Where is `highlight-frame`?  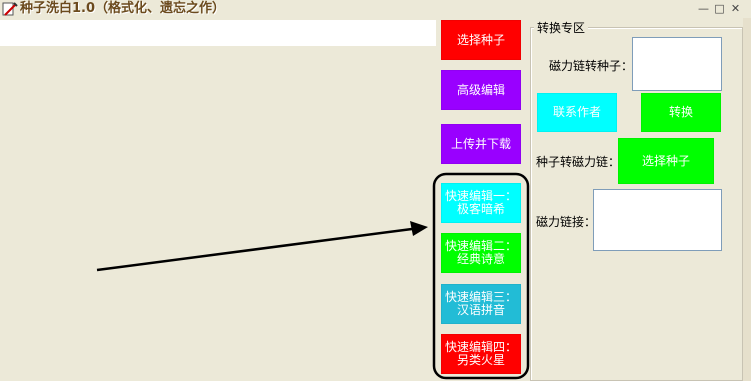
highlight-frame is located at coordinates (481, 276).